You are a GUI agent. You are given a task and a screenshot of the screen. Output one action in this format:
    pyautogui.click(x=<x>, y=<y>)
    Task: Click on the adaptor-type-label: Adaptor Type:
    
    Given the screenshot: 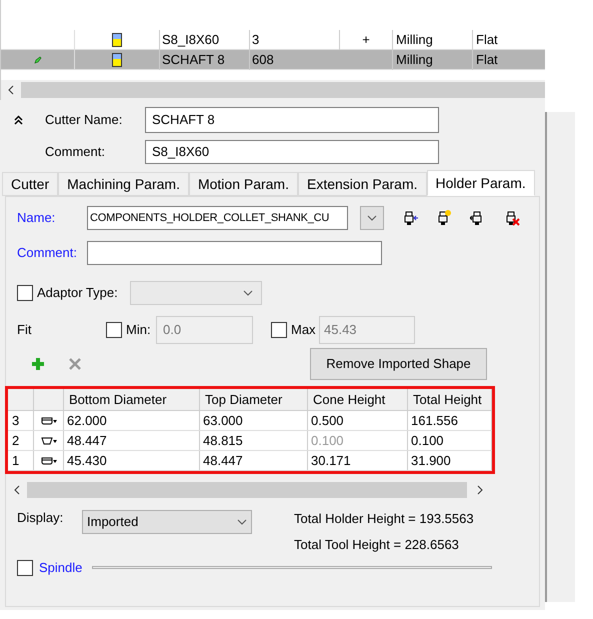 What is the action you would take?
    pyautogui.click(x=78, y=293)
    